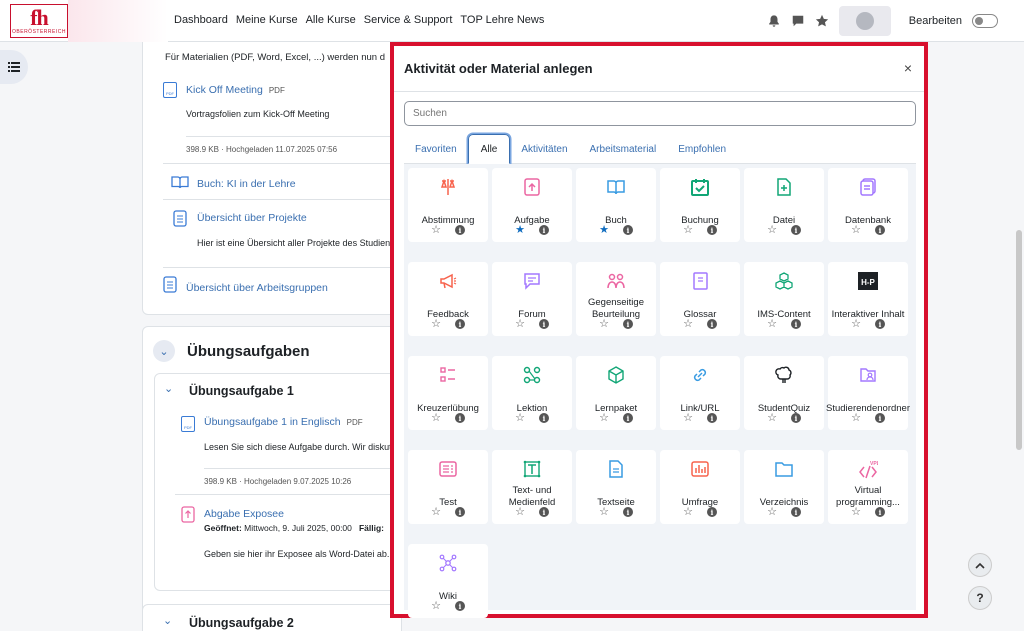  What do you see at coordinates (616, 205) in the screenshot?
I see `activity-tile-buch: Buch ★ i` at bounding box center [616, 205].